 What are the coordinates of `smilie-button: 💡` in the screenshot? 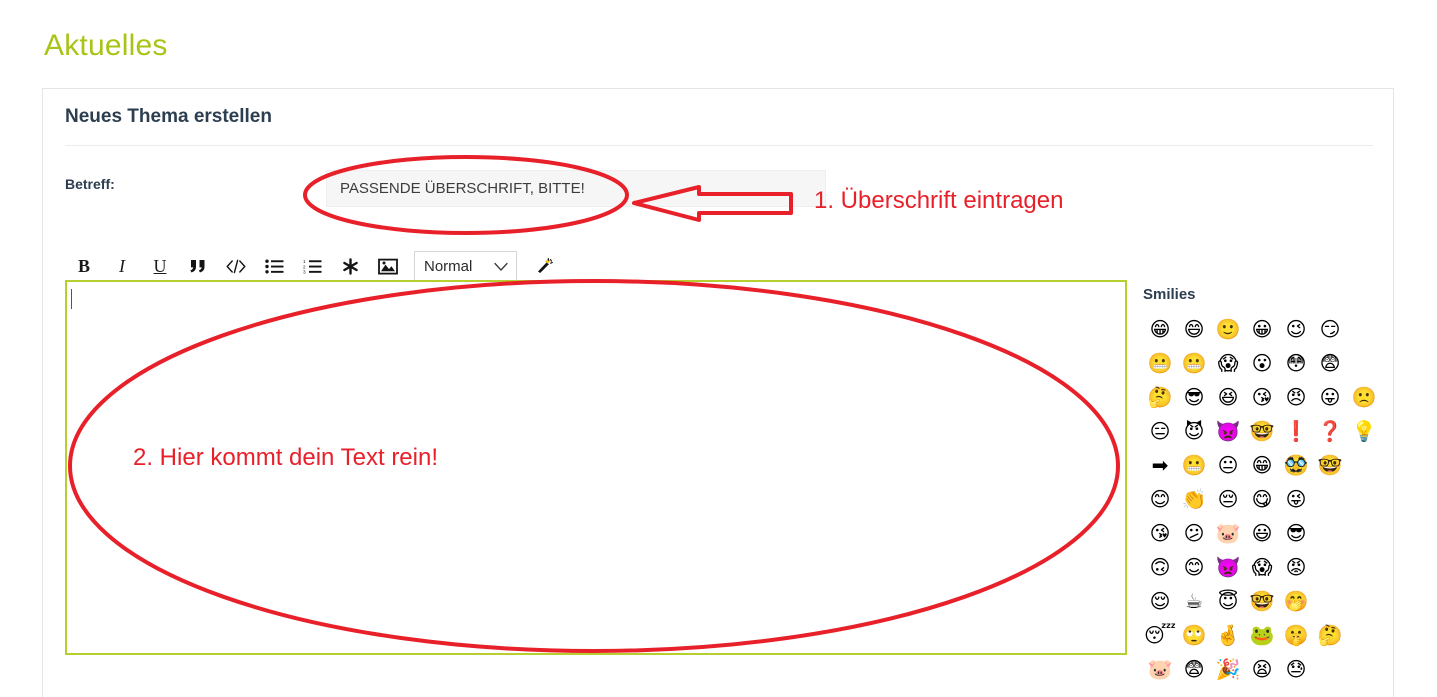 It's located at (1364, 431).